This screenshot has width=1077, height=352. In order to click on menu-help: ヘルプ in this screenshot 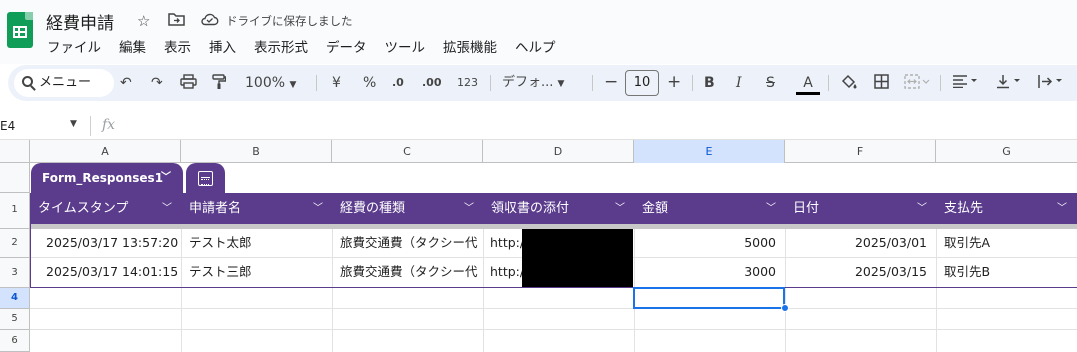, I will do `click(535, 46)`.